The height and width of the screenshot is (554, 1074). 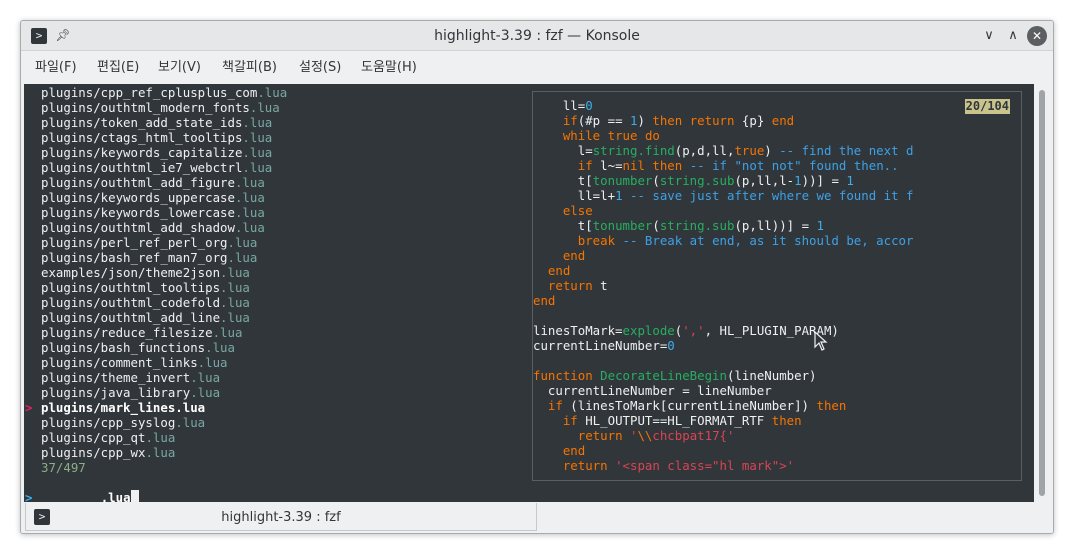 What do you see at coordinates (821, 341) in the screenshot?
I see `mouse-pointer-icon` at bounding box center [821, 341].